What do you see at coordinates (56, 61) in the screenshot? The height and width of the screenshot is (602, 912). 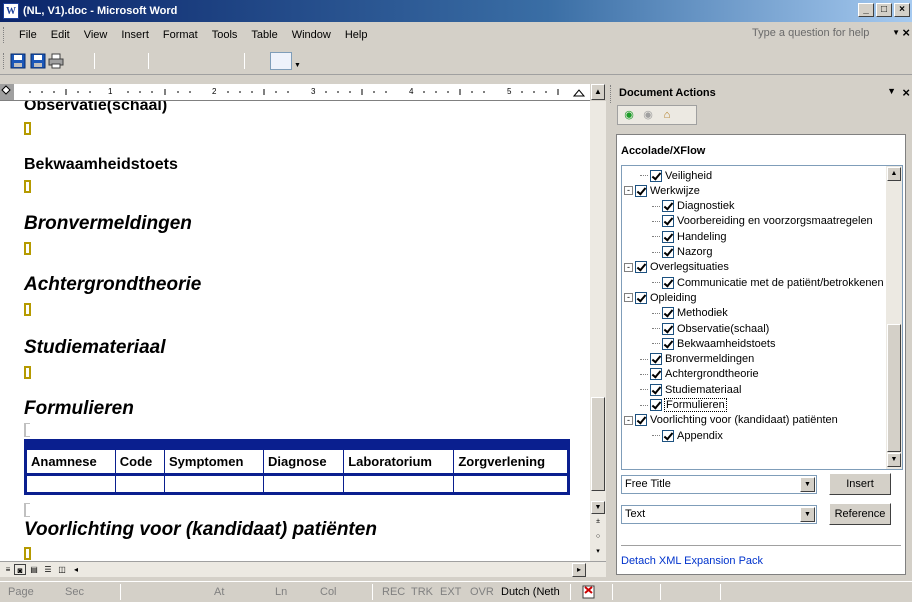 I see `print-icon` at bounding box center [56, 61].